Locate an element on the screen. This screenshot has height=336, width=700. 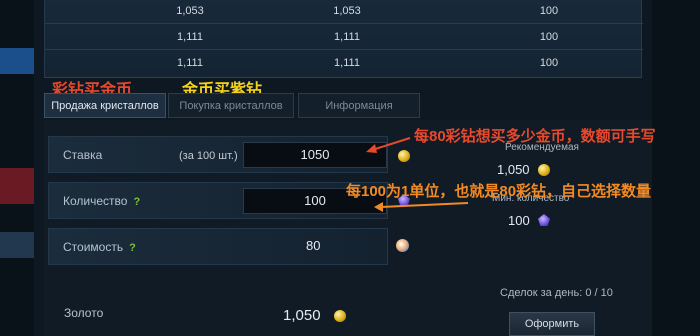
quantity-annotation: 每100为1单位，也就是80彩钻，自己选择数量 is located at coordinates (499, 191).